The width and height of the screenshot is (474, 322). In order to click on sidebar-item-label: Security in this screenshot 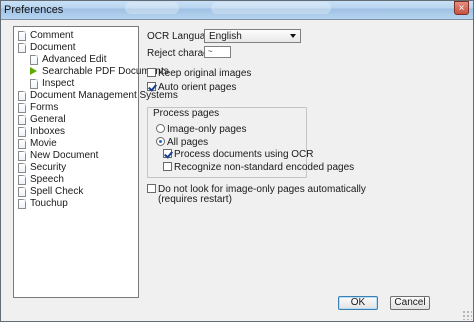, I will do `click(48, 167)`.